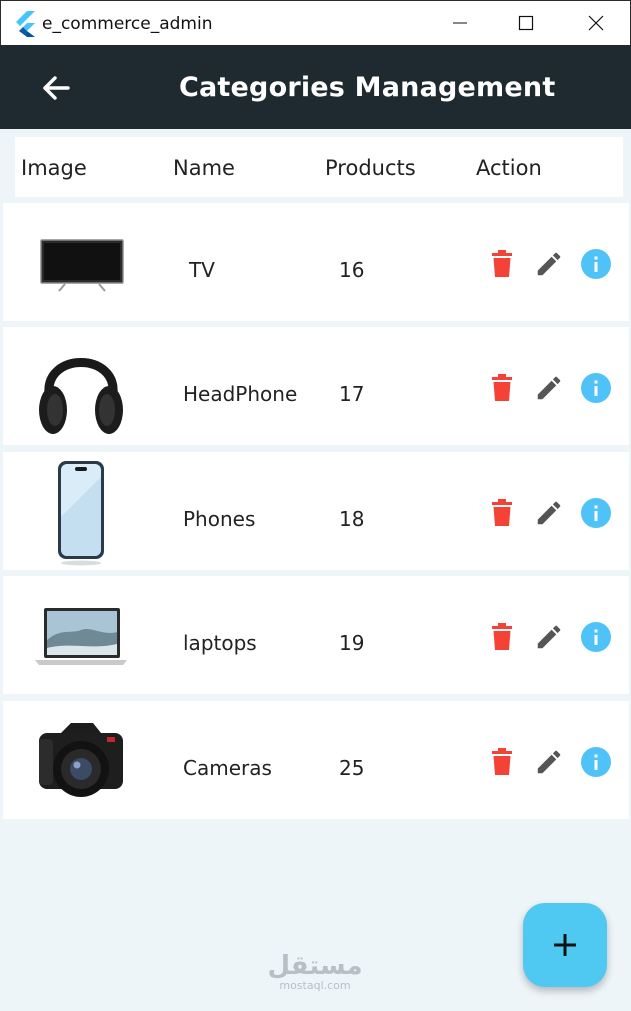 The width and height of the screenshot is (631, 1011). What do you see at coordinates (352, 768) in the screenshot?
I see `product-count: 25` at bounding box center [352, 768].